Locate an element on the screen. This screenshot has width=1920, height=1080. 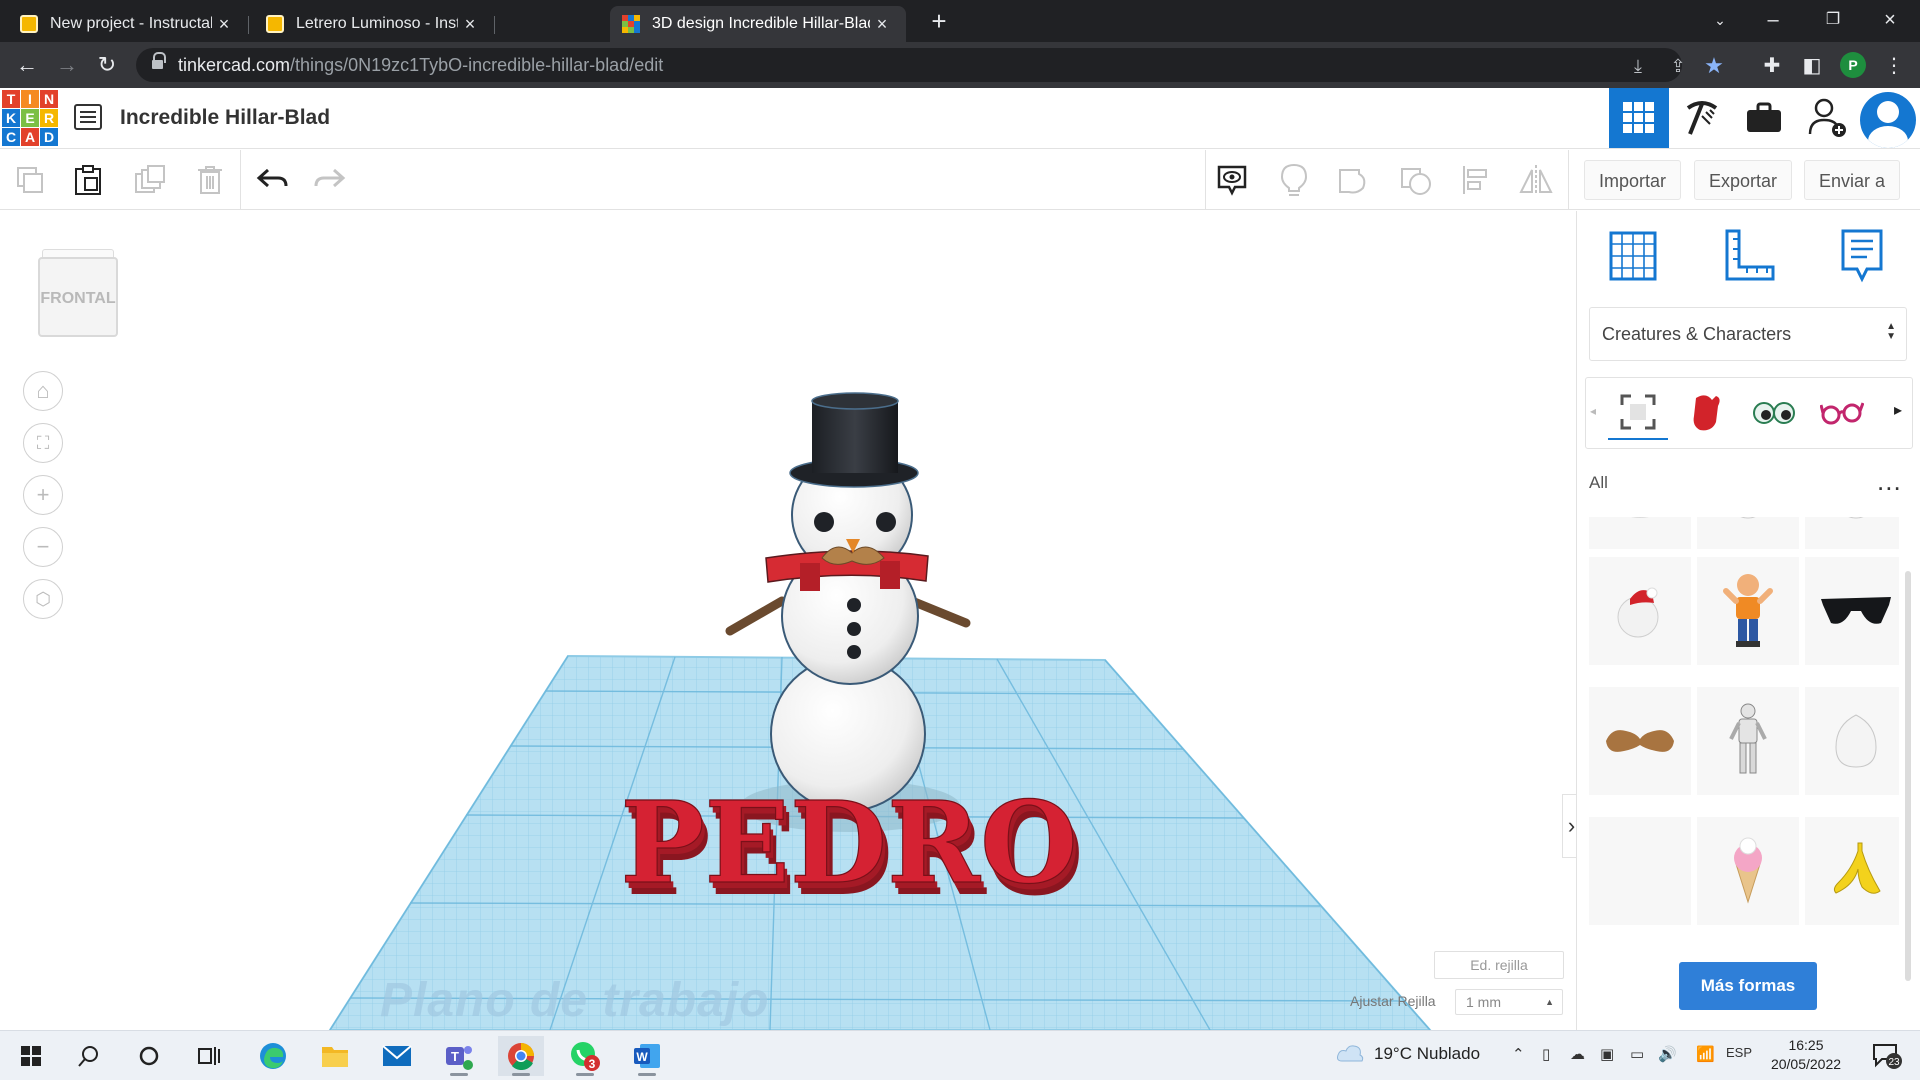
undo-icon is located at coordinates (272, 180).